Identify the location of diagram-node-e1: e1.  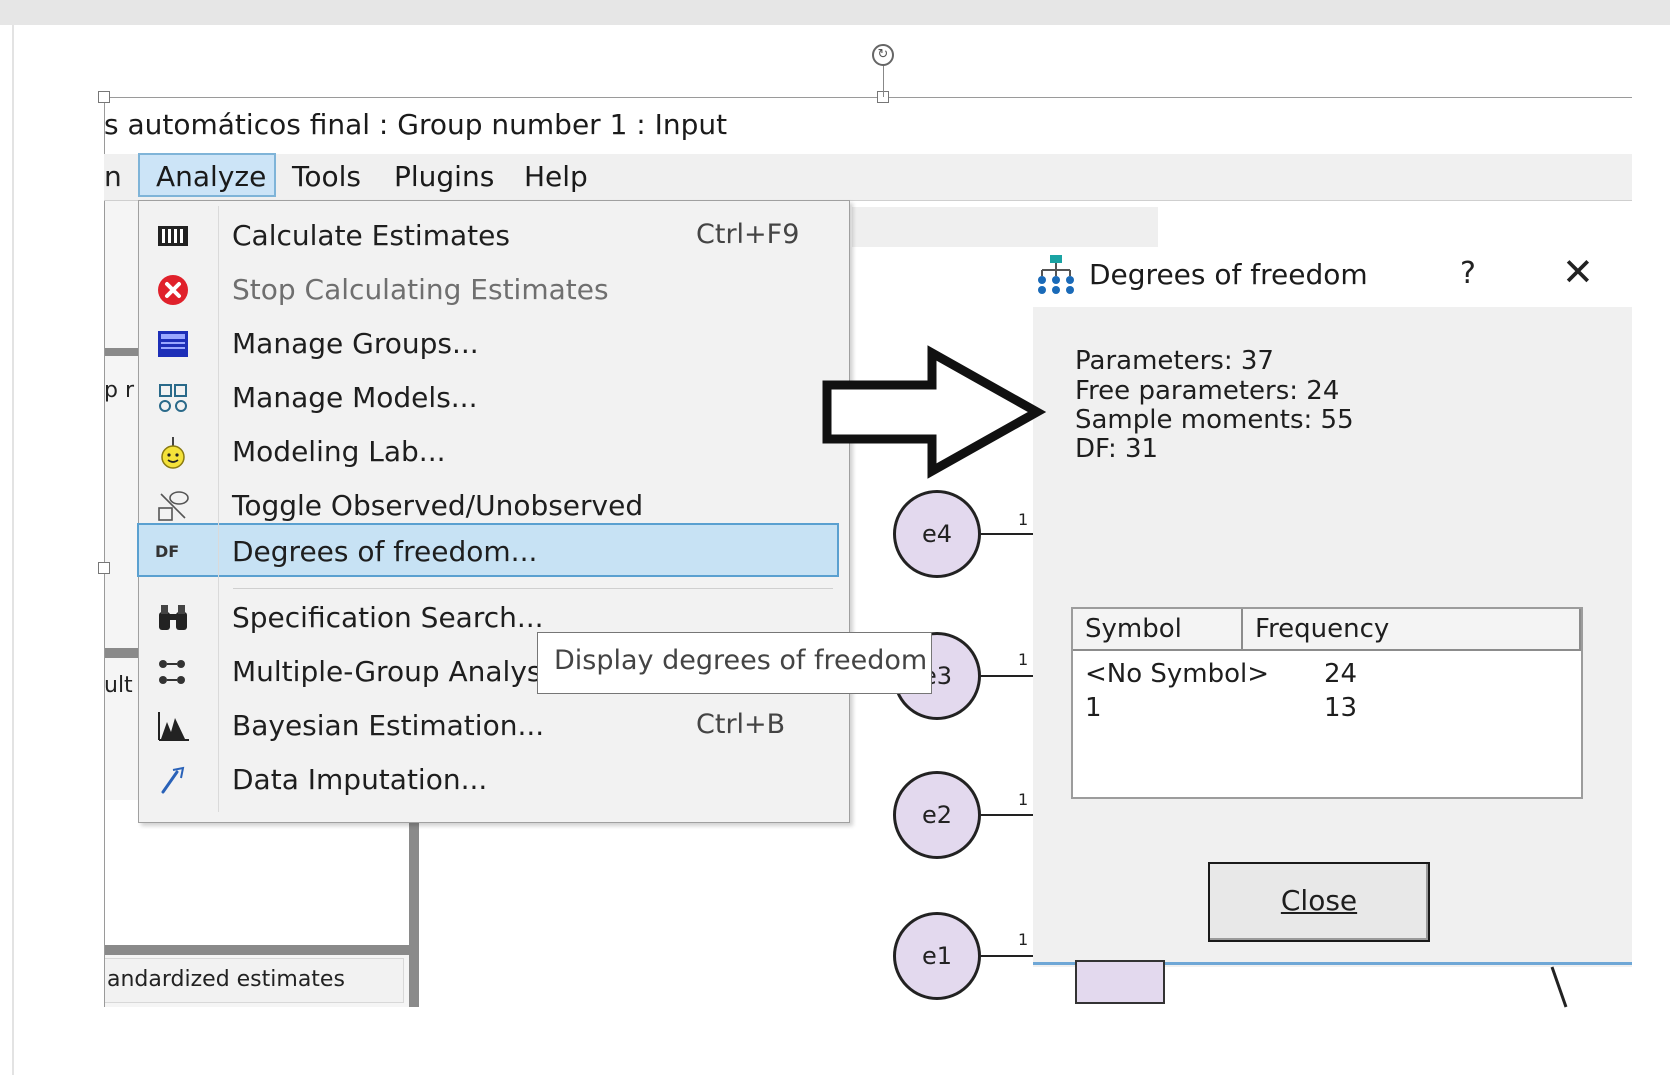
(937, 956).